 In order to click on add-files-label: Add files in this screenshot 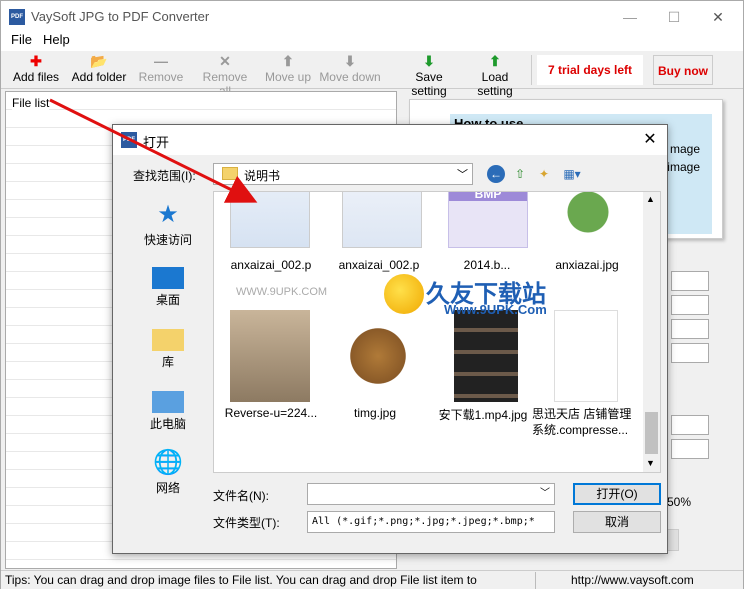, I will do `click(36, 77)`.